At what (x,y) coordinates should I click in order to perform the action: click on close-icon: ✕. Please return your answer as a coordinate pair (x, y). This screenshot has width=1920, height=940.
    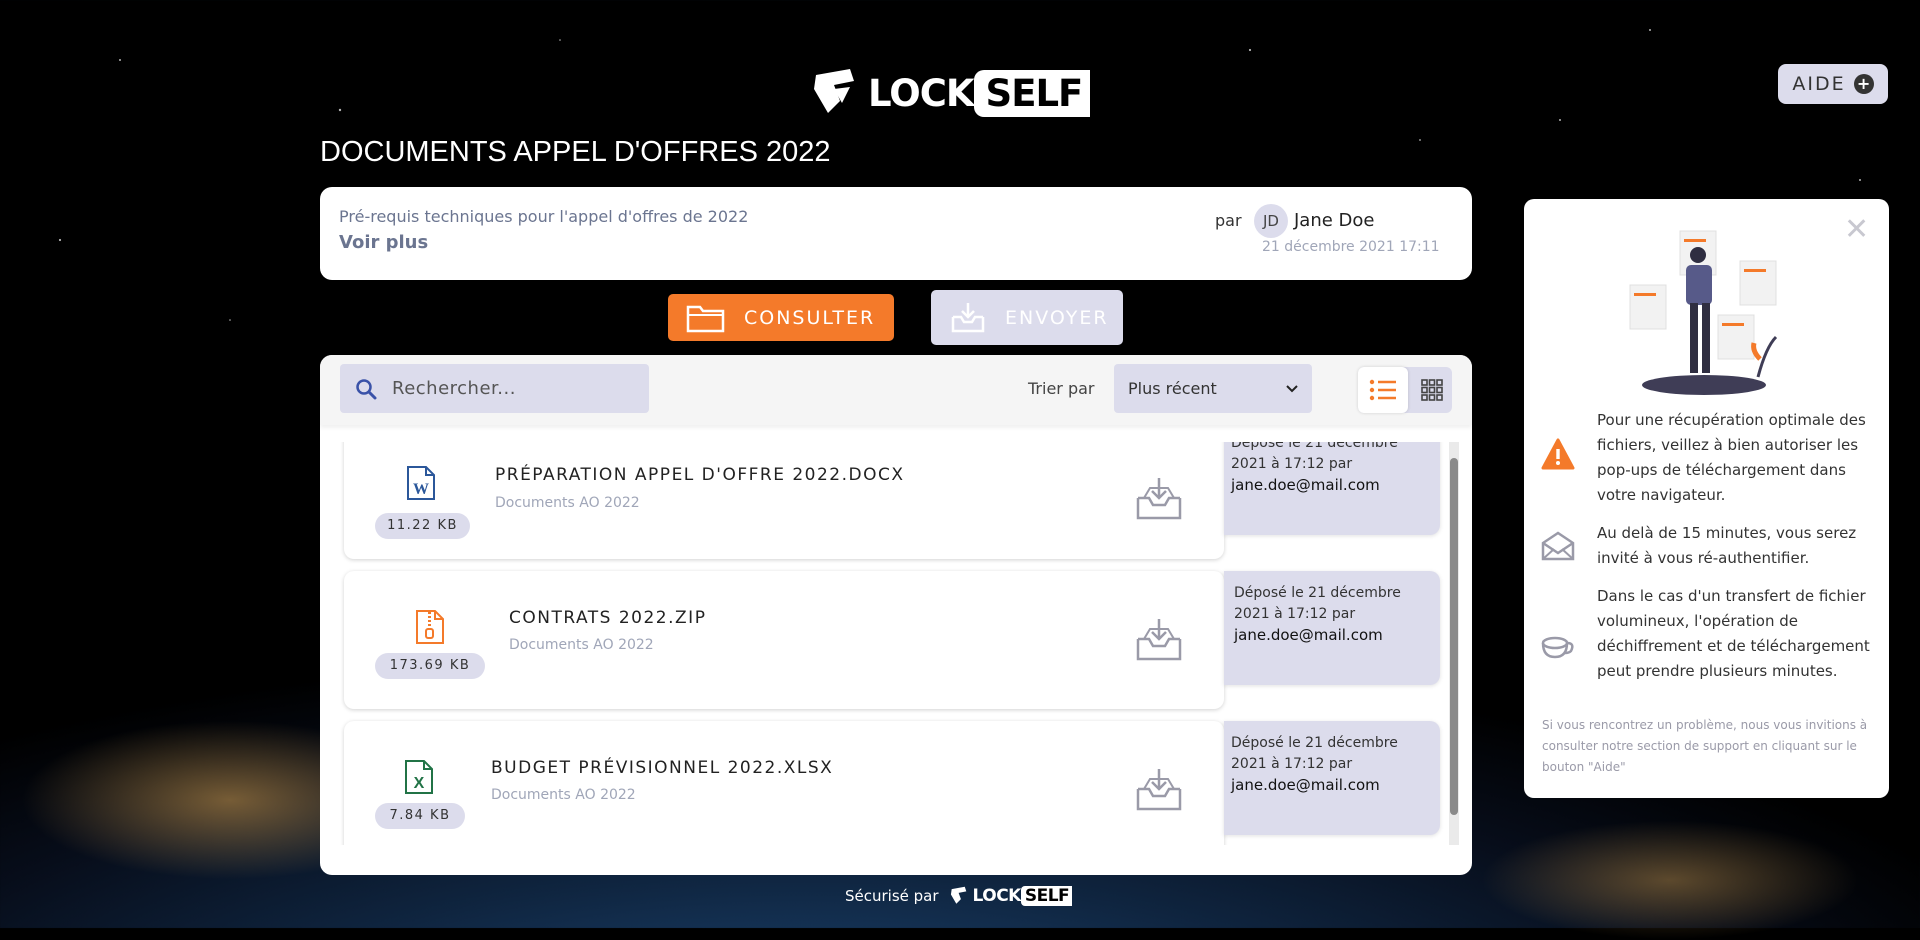
    Looking at the image, I should click on (1856, 230).